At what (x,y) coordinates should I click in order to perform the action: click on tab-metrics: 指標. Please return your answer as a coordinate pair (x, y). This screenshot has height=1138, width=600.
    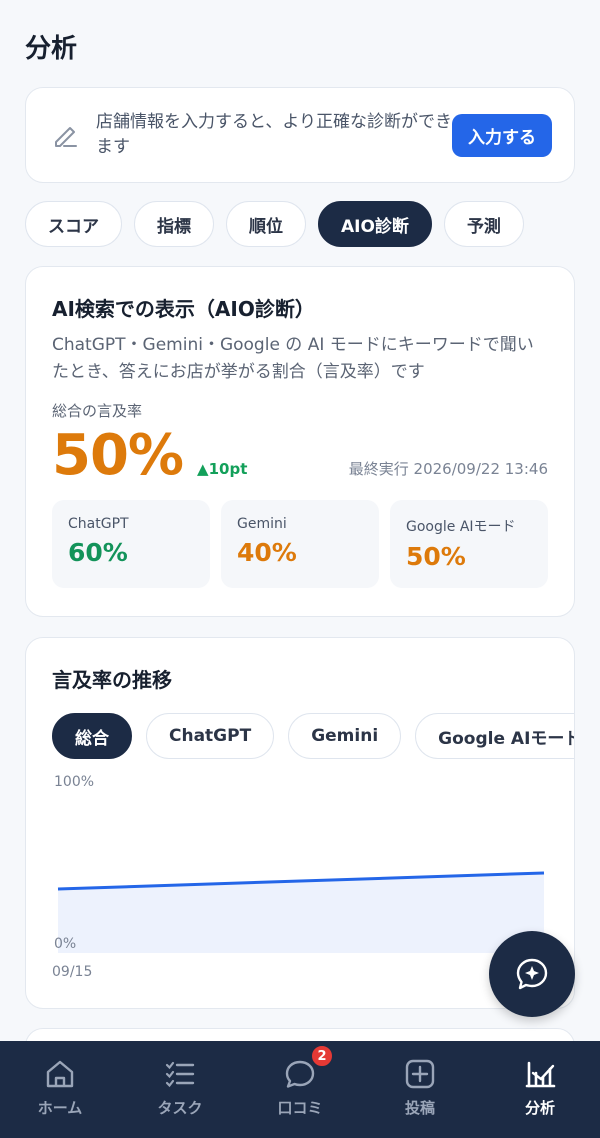
    Looking at the image, I should click on (174, 224).